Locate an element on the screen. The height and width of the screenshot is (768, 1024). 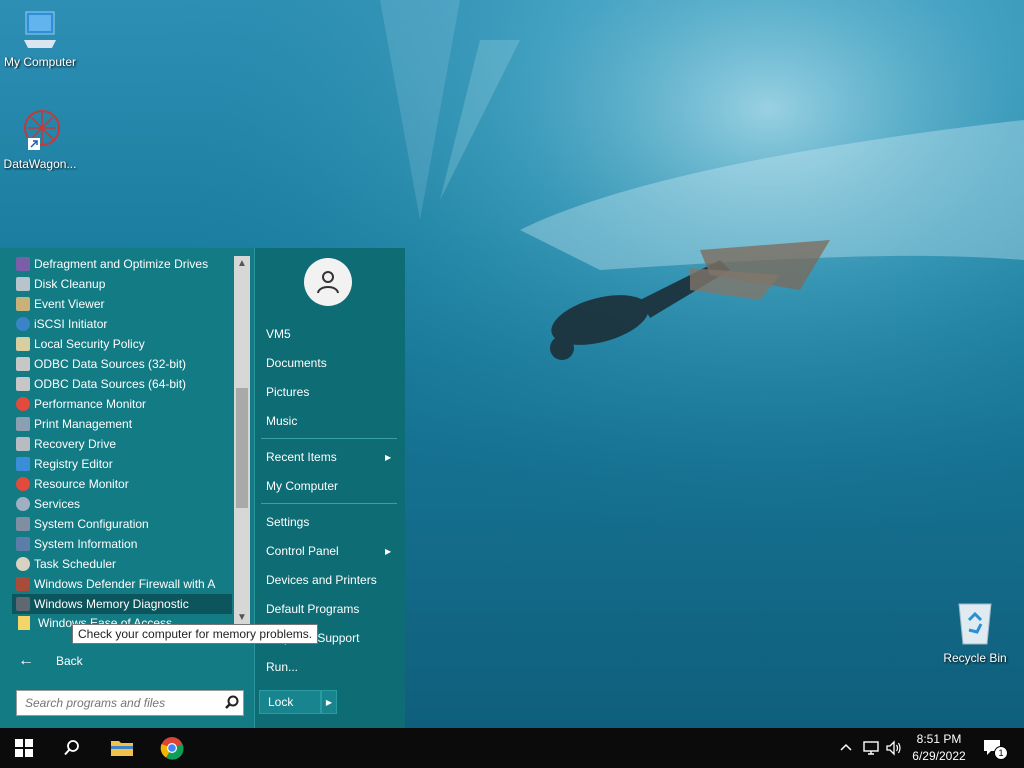
chrome-button is located at coordinates (172, 748).